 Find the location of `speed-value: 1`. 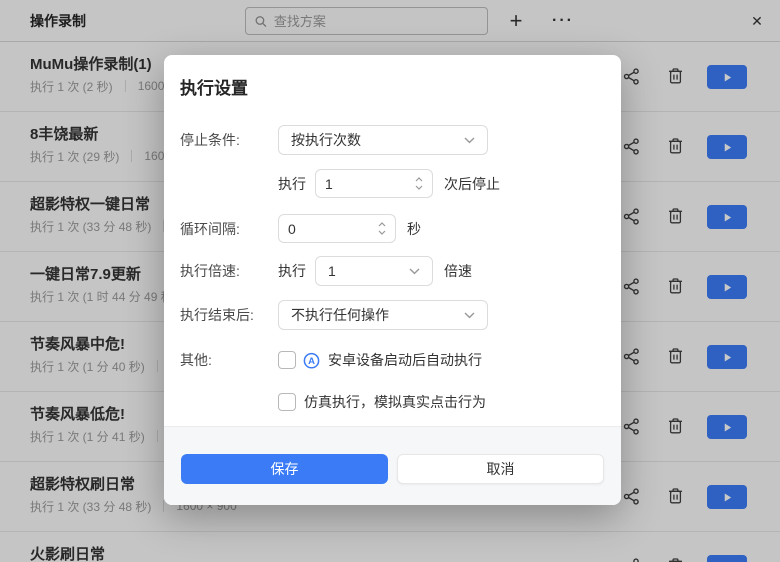

speed-value: 1 is located at coordinates (332, 271).